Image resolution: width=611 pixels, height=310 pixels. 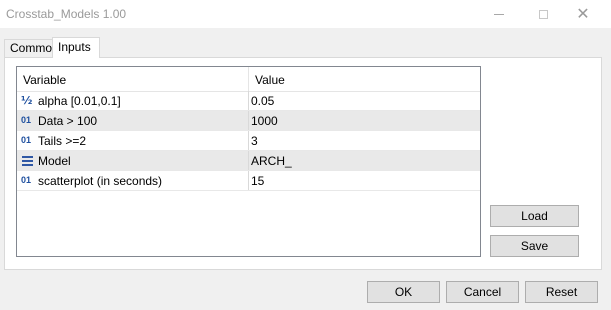 What do you see at coordinates (534, 216) in the screenshot?
I see `load-button: Load` at bounding box center [534, 216].